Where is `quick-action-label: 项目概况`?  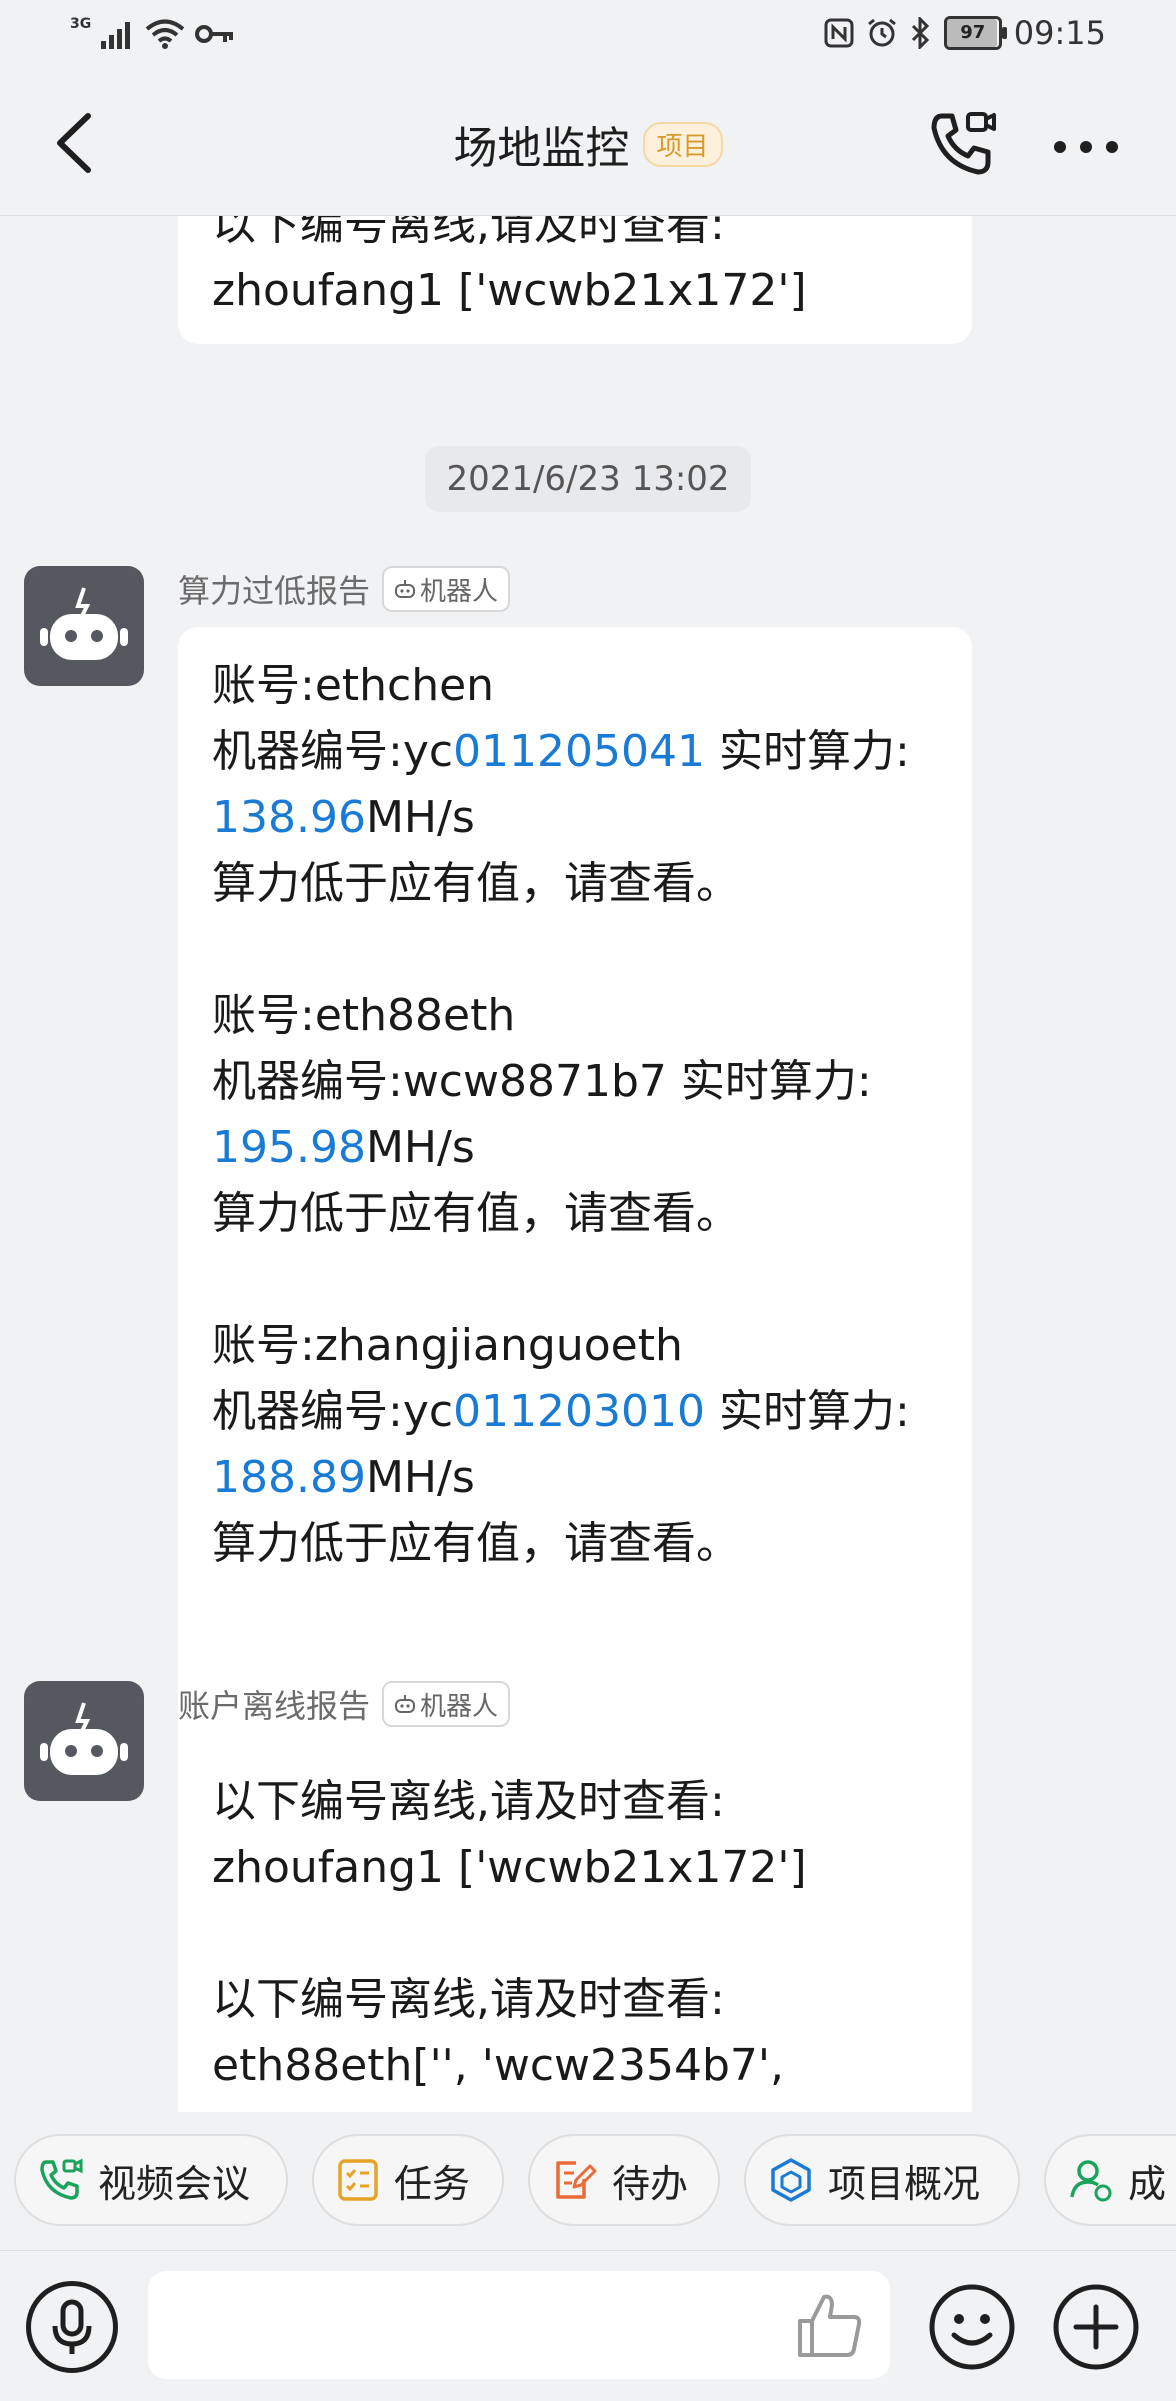
quick-action-label: 项目概况 is located at coordinates (904, 2183).